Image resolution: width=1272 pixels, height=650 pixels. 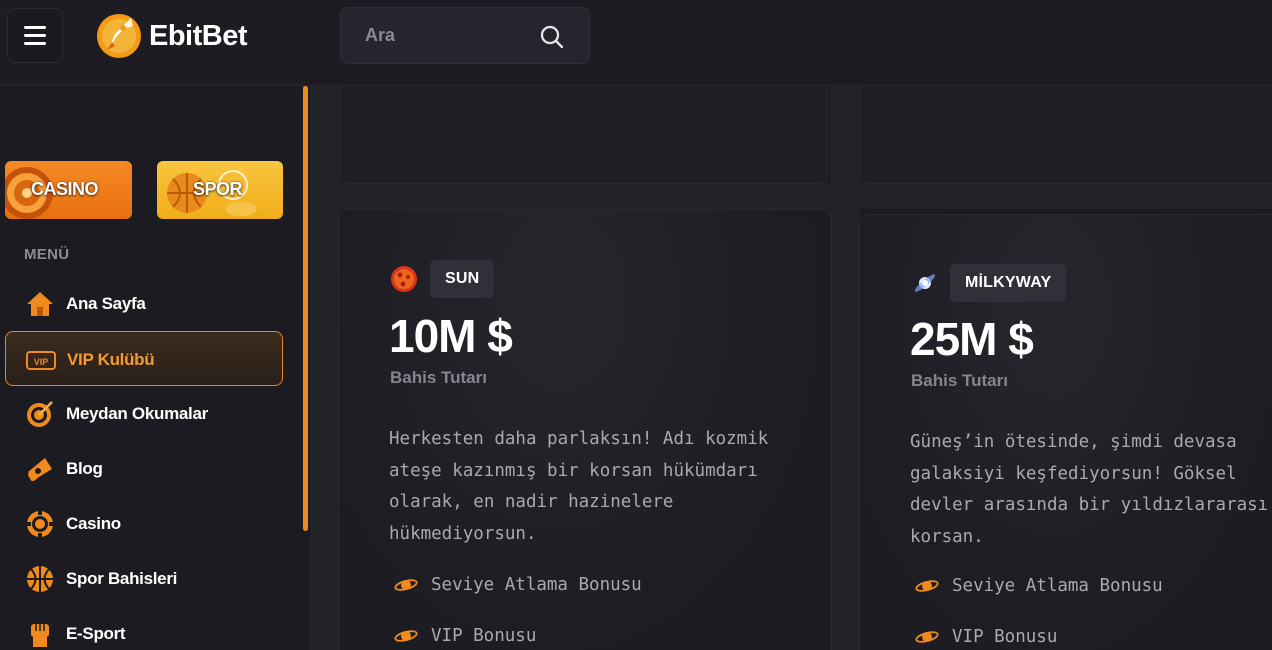 I want to click on sidebar-item-label: VIP Kulübü, so click(x=111, y=359).